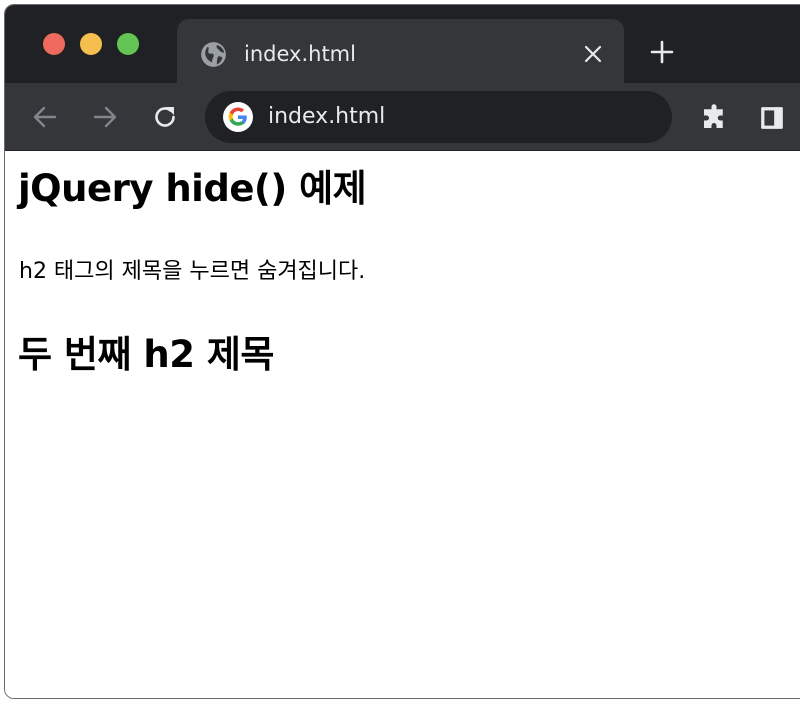 Image resolution: width=800 pixels, height=703 pixels. What do you see at coordinates (165, 117) in the screenshot?
I see `reload-icon` at bounding box center [165, 117].